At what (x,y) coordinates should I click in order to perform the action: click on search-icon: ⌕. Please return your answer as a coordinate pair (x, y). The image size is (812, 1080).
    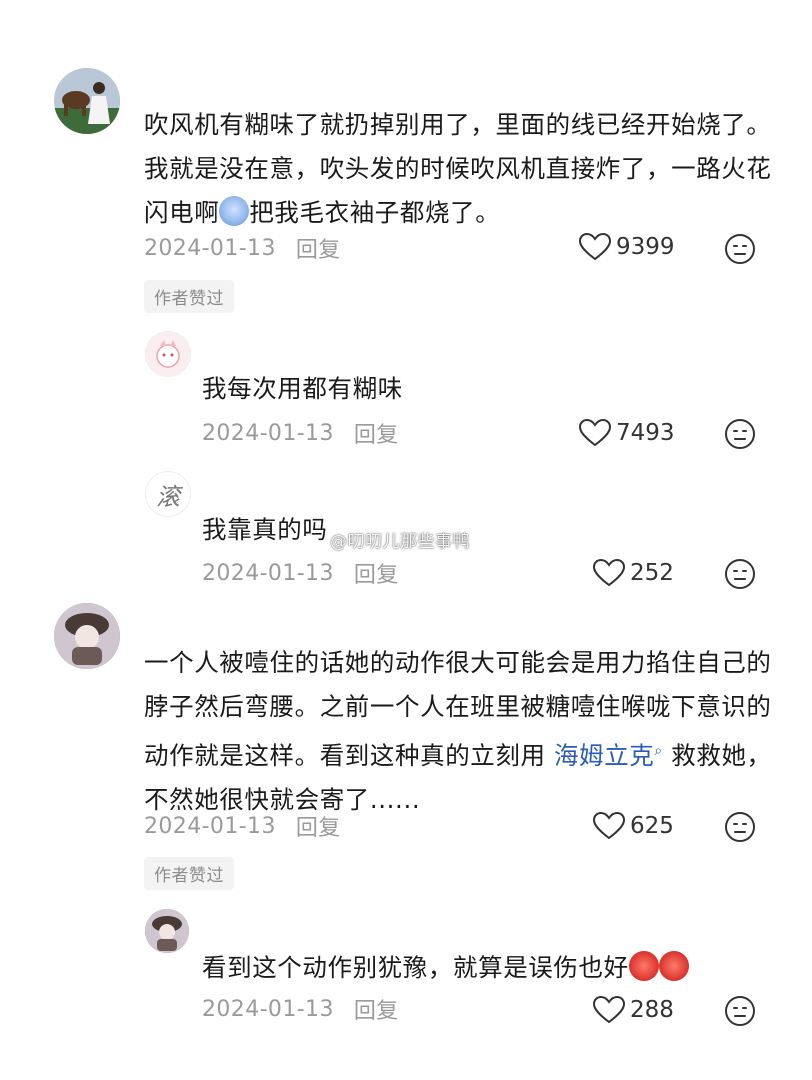
    Looking at the image, I should click on (658, 751).